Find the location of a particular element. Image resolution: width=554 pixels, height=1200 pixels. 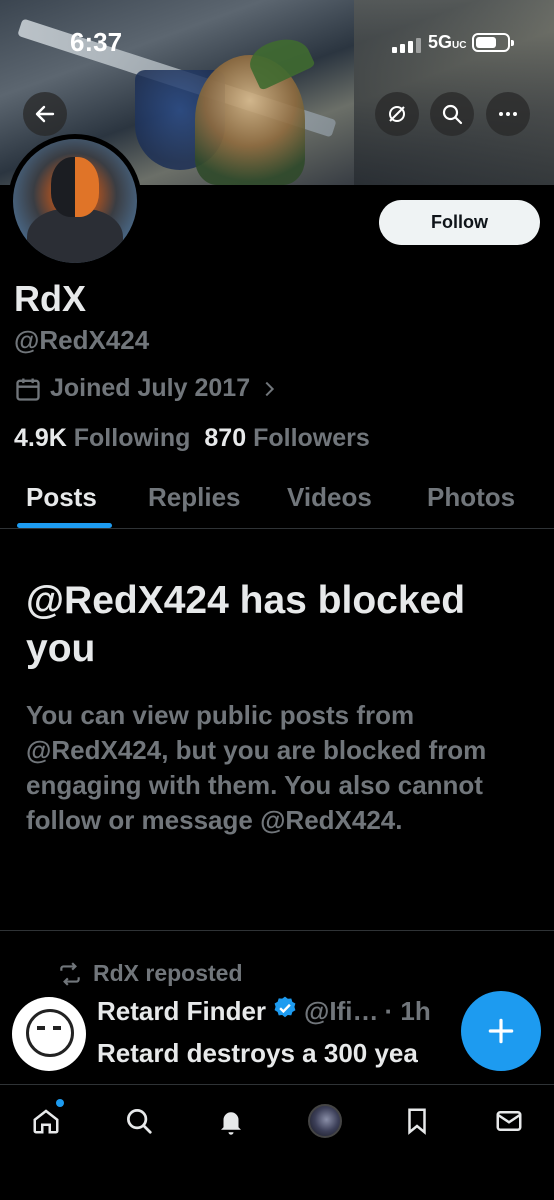

follow-button: Follow is located at coordinates (459, 222).